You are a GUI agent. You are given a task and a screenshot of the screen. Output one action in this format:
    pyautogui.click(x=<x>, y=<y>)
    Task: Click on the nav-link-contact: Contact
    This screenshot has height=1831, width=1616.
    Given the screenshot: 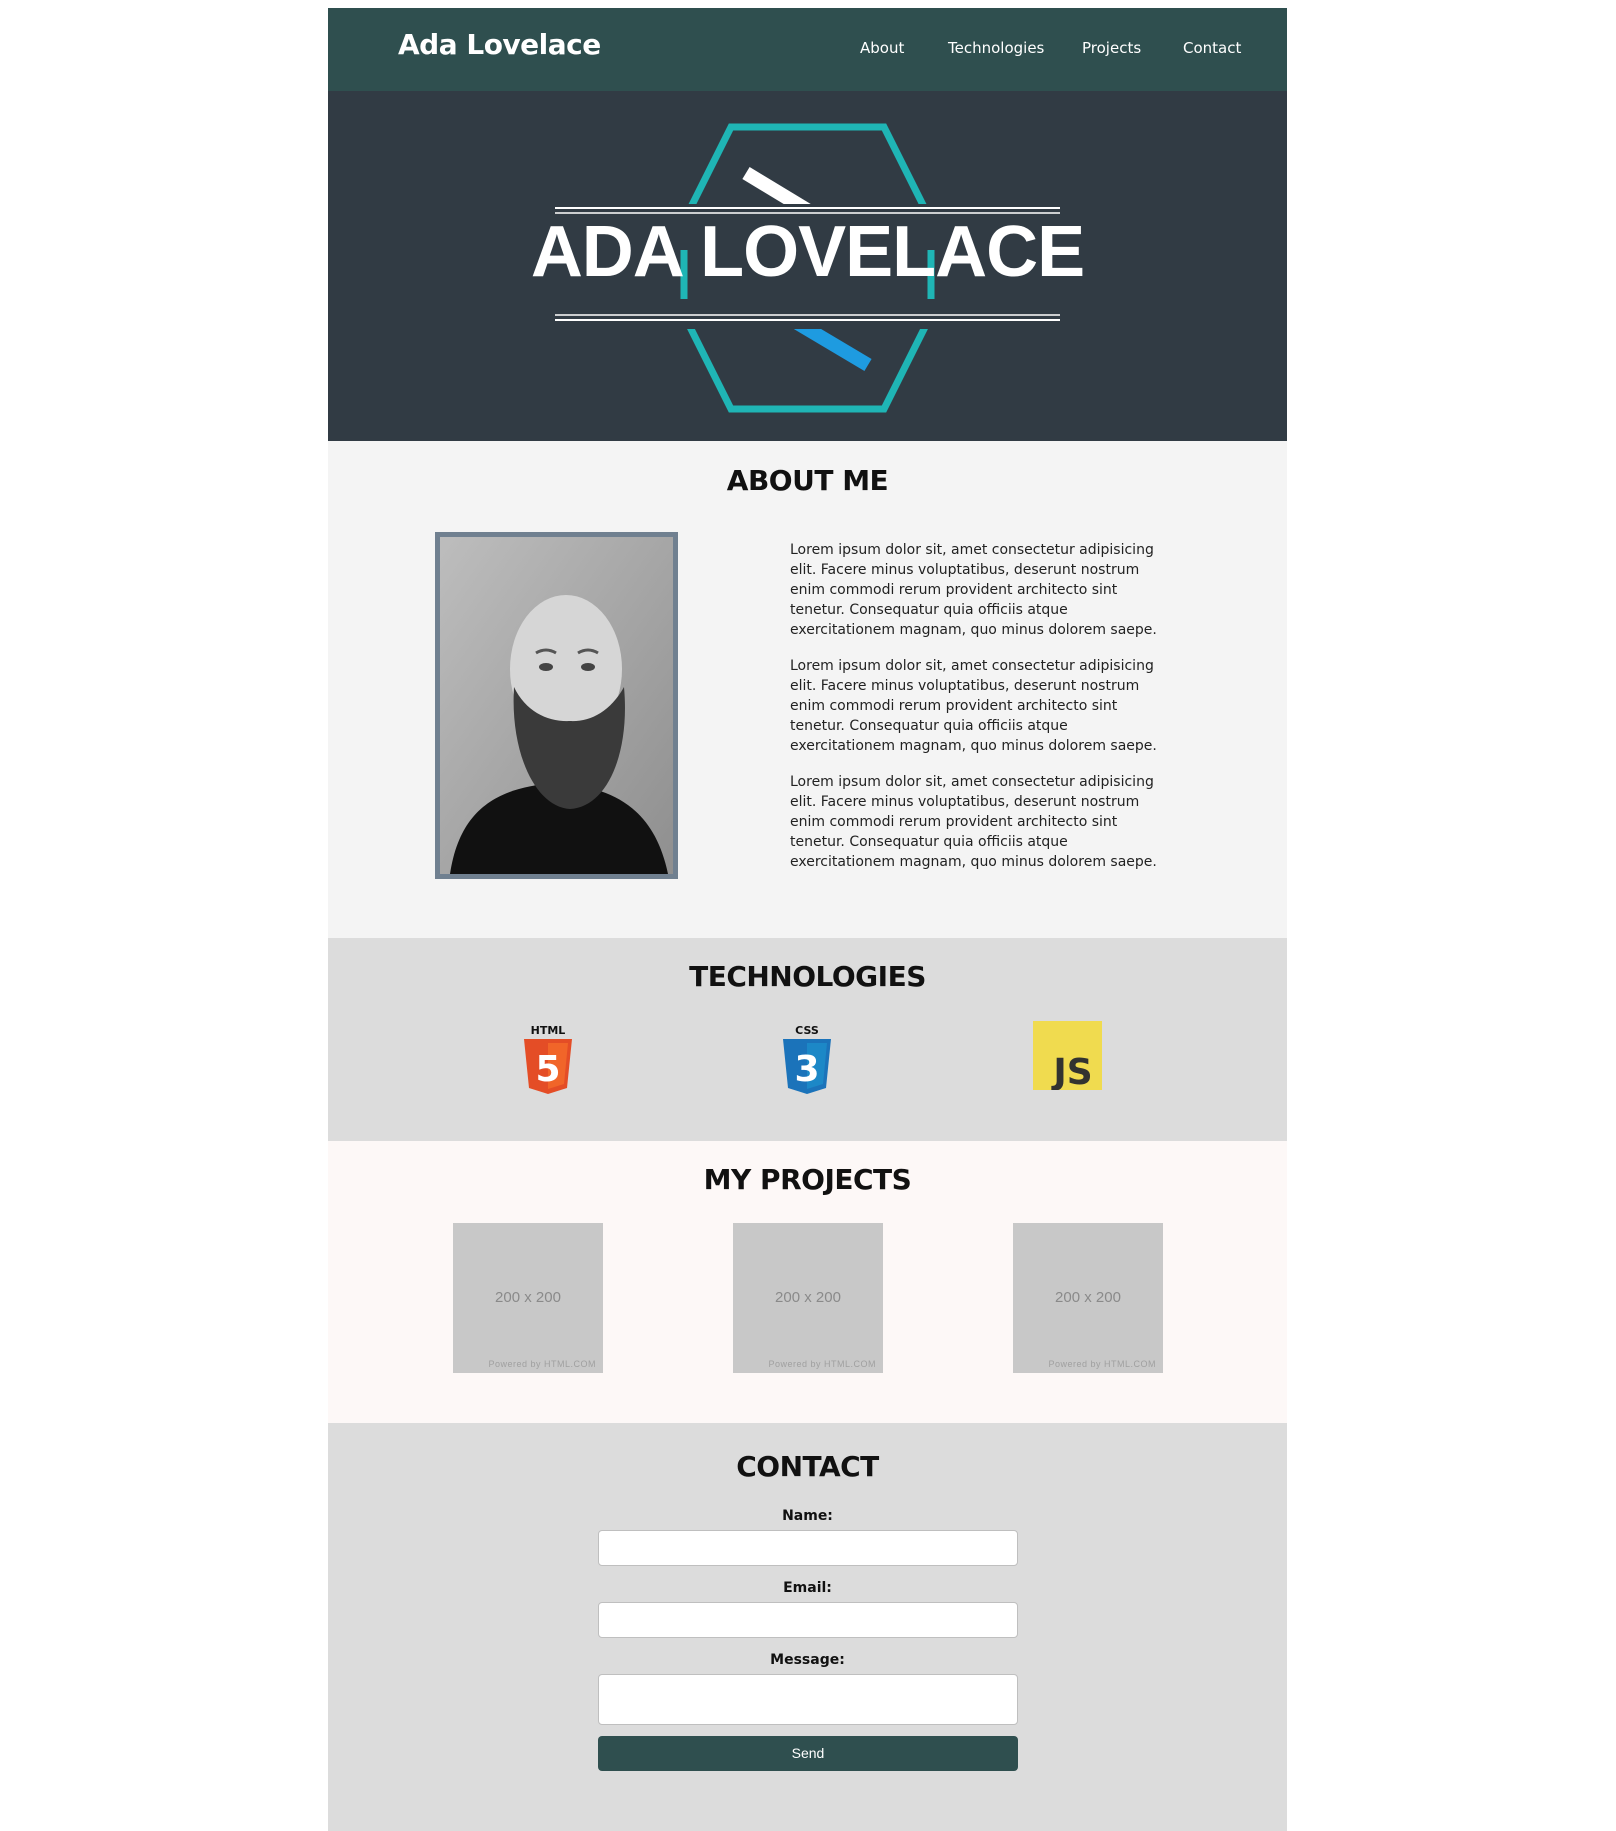 What is the action you would take?
    pyautogui.click(x=1212, y=48)
    